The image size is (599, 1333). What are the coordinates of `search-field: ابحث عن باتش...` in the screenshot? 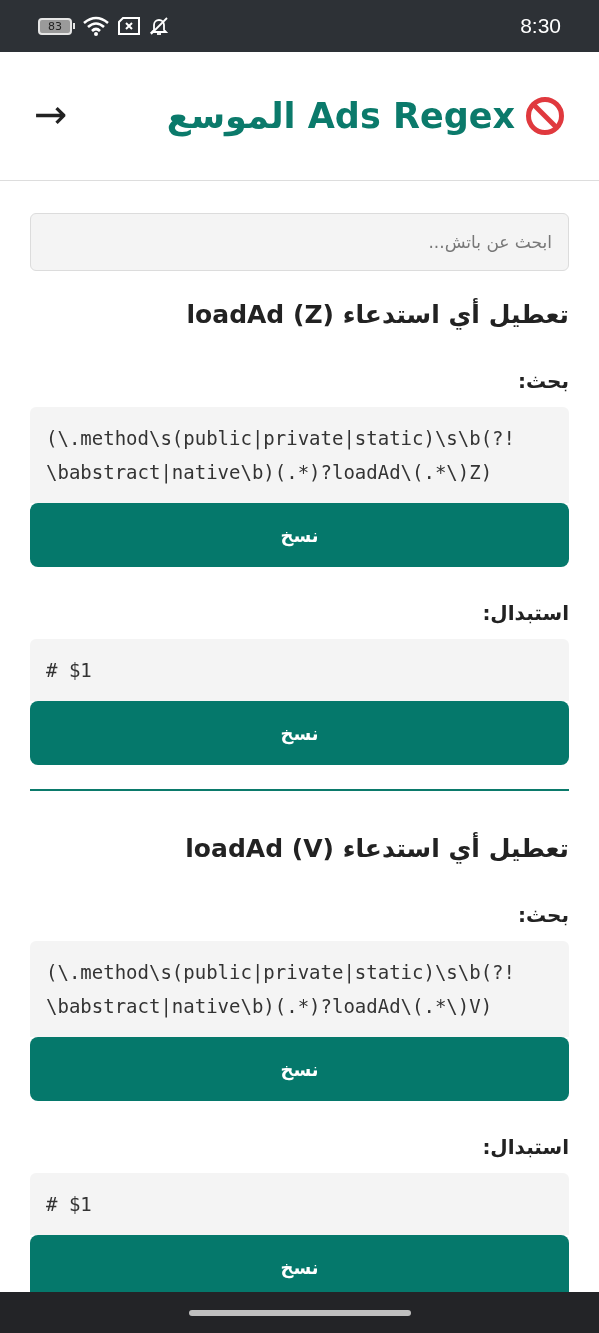 It's located at (299, 242).